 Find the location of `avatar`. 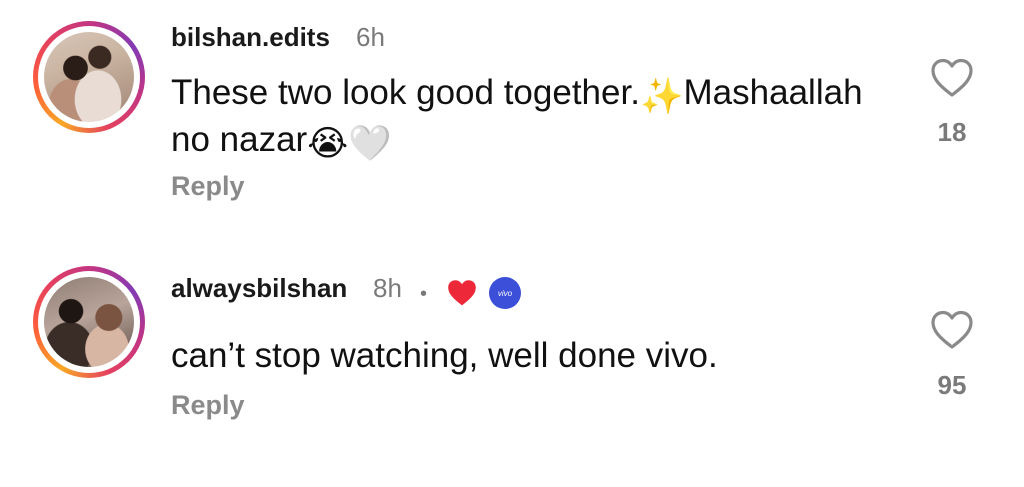

avatar is located at coordinates (89, 322).